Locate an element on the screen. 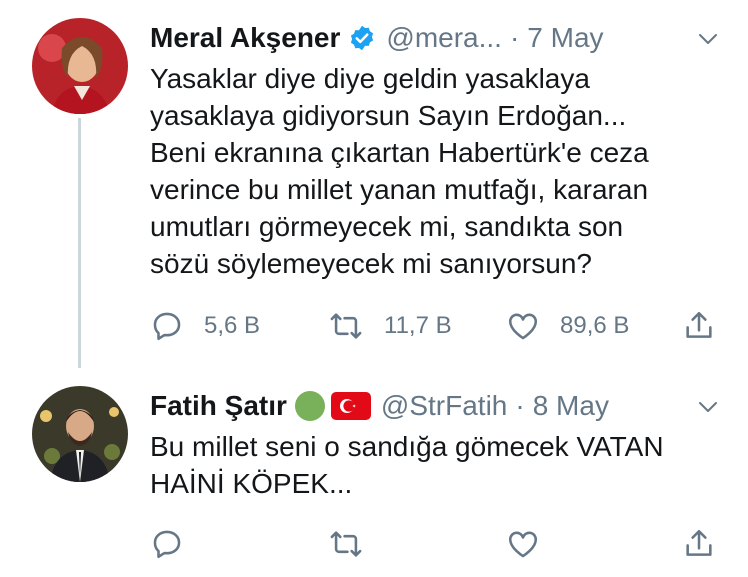 The height and width of the screenshot is (577, 748). retweet-button is located at coordinates (346, 544).